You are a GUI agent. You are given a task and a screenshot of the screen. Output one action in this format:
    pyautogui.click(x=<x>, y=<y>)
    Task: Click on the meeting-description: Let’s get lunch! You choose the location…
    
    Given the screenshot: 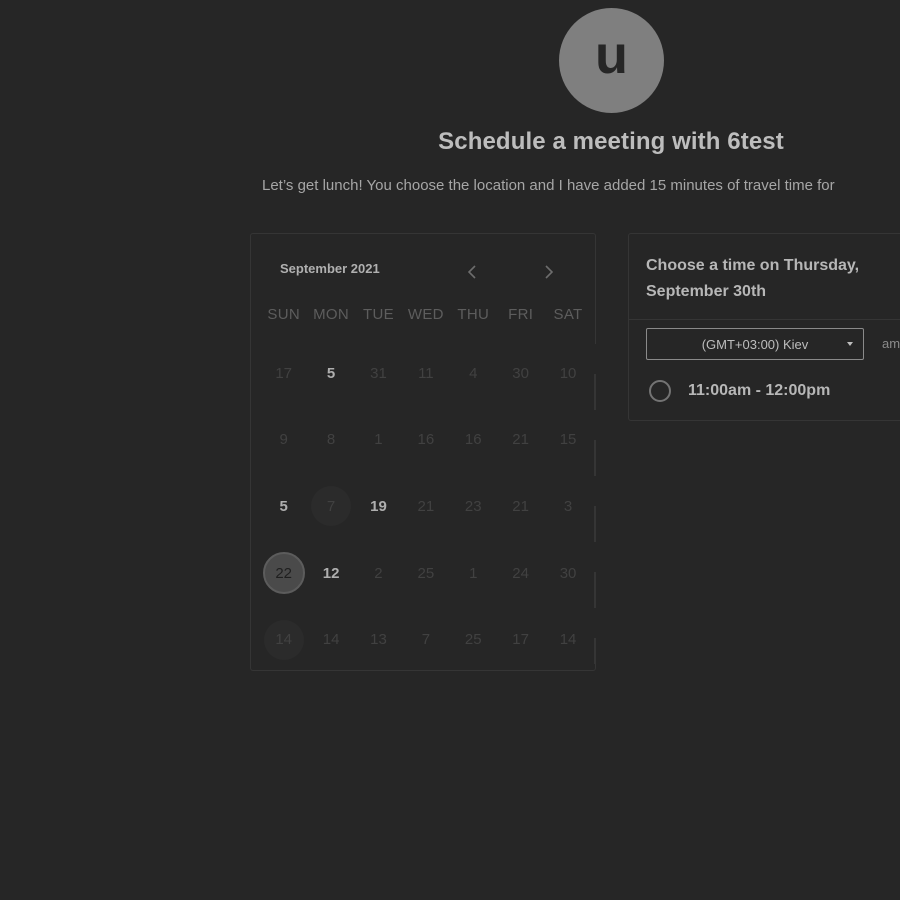 What is the action you would take?
    pyautogui.click(x=548, y=185)
    